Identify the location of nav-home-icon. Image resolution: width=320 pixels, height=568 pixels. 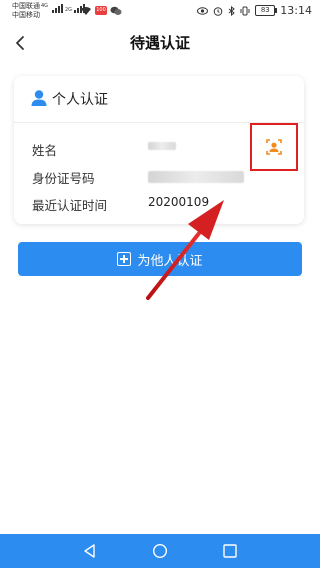
(160, 551).